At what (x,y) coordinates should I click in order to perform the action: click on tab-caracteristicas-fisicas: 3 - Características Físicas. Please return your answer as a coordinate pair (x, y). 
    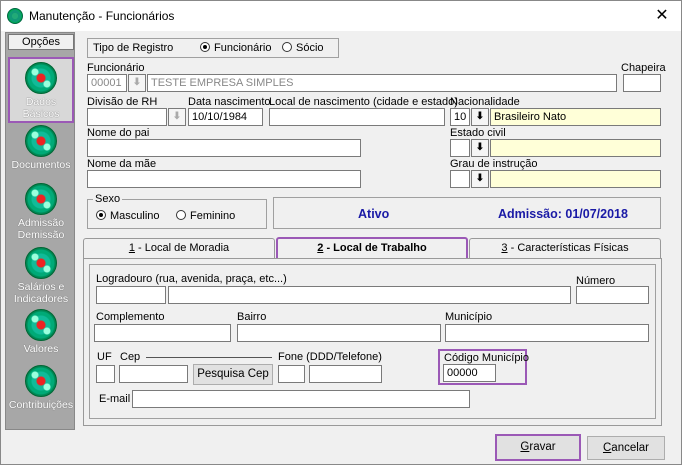
    Looking at the image, I should click on (565, 248).